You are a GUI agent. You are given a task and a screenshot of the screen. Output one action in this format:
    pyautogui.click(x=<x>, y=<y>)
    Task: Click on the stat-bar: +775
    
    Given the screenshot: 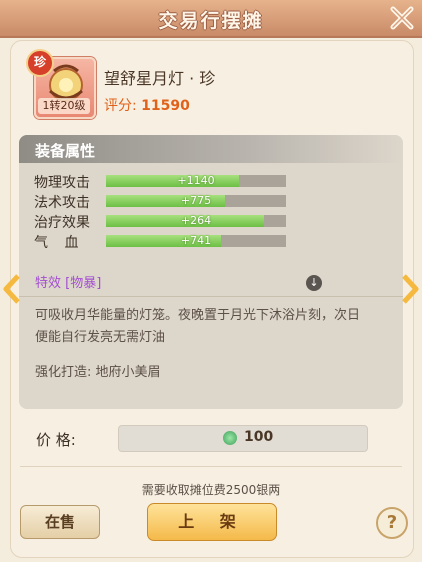 What is the action you would take?
    pyautogui.click(x=196, y=200)
    